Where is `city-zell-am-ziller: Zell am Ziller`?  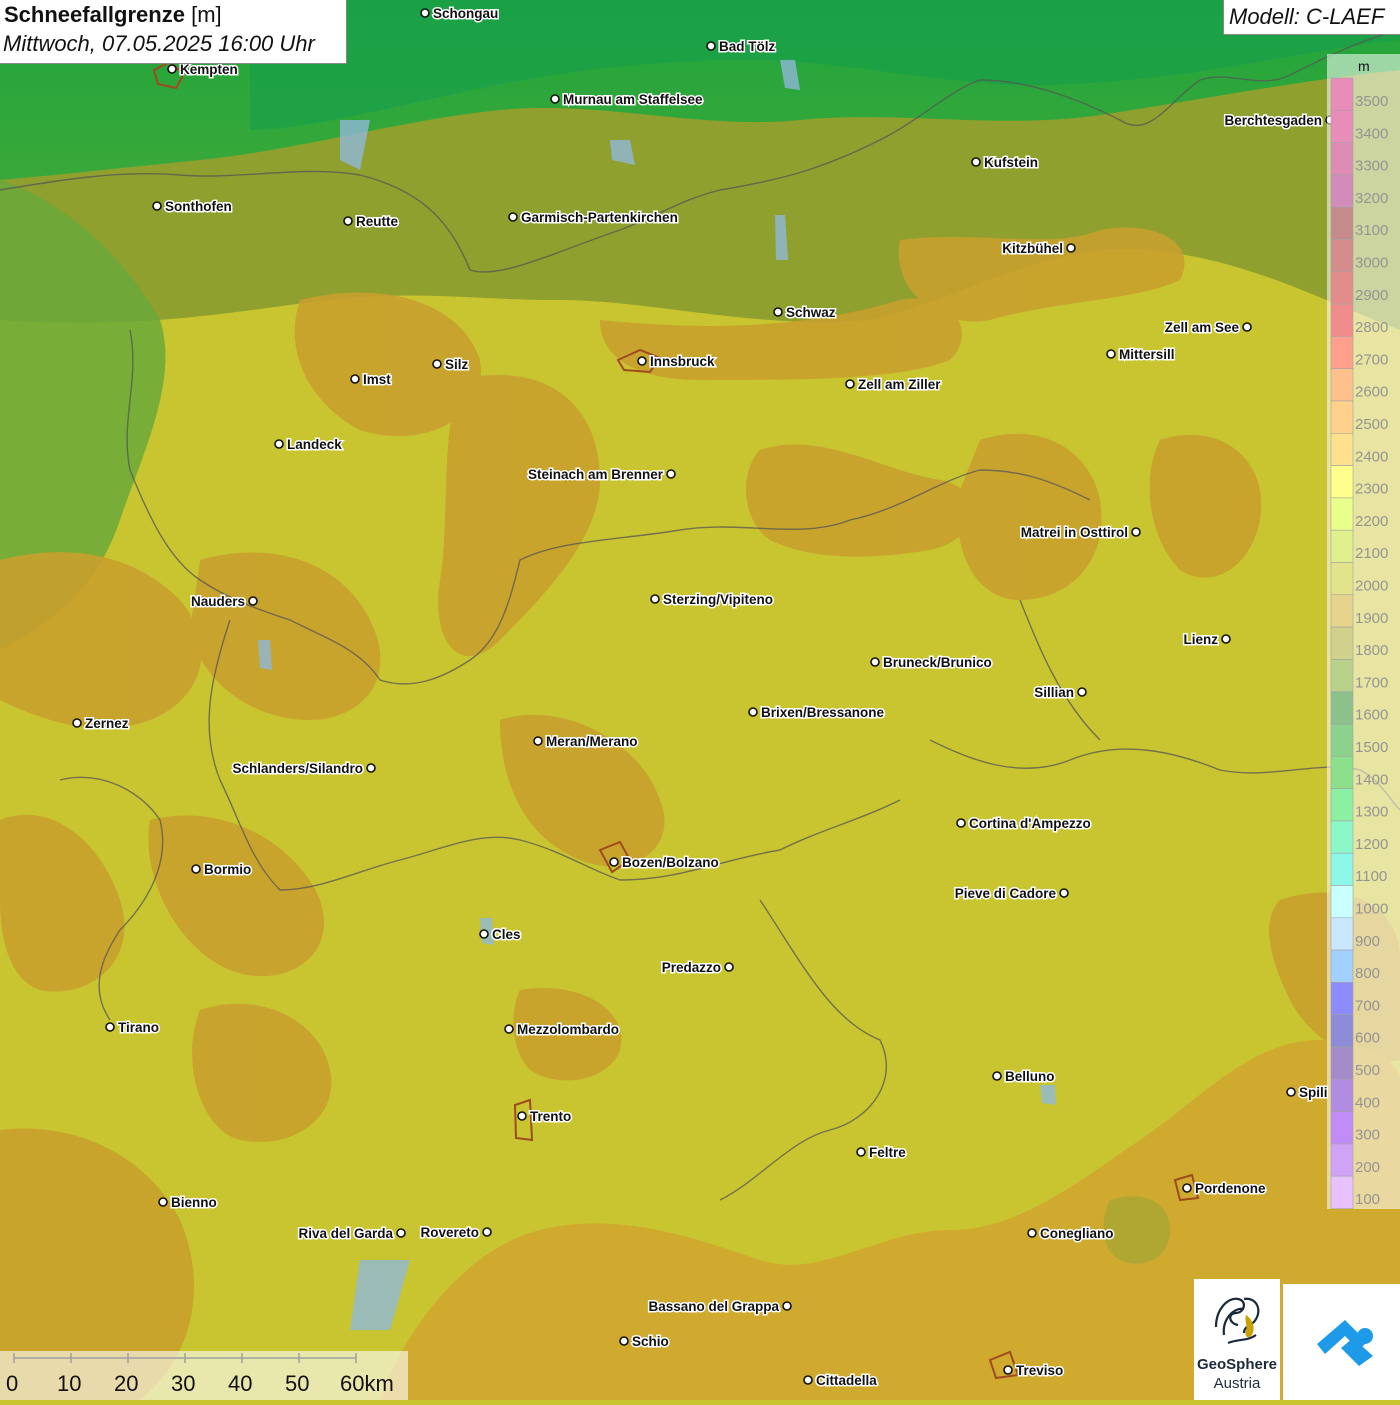 city-zell-am-ziller: Zell am Ziller is located at coordinates (894, 385).